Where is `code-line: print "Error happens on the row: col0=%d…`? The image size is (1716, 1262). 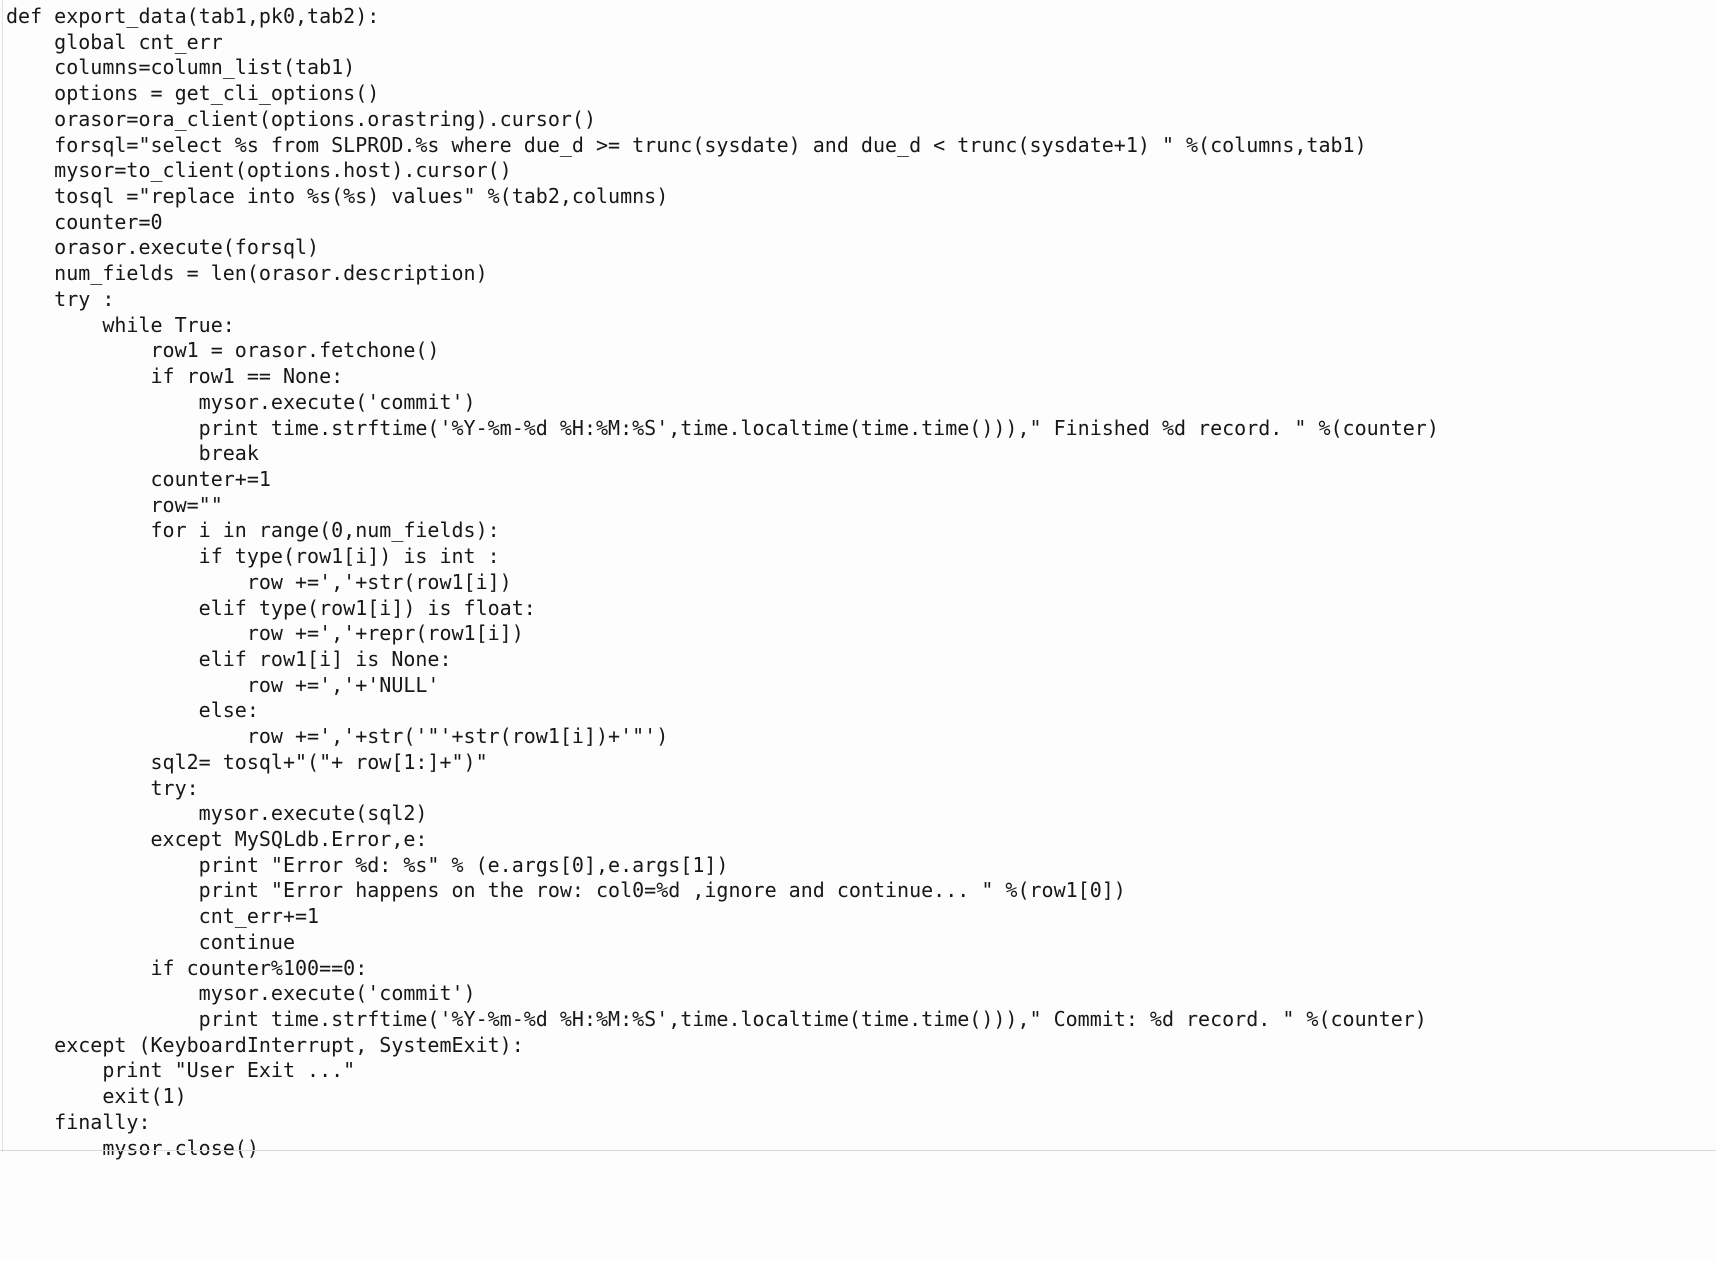
code-line: print "Error happens on the row: col0=%d… is located at coordinates (566, 890).